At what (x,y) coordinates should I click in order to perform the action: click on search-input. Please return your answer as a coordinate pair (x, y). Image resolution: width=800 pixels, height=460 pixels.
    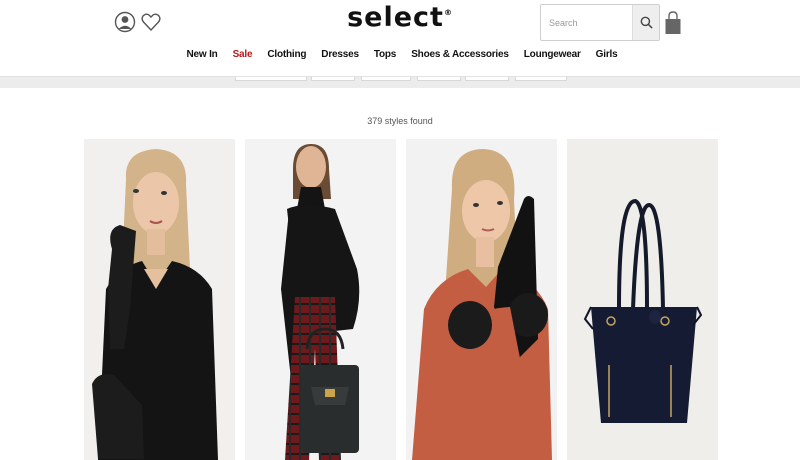
    Looking at the image, I should click on (587, 22).